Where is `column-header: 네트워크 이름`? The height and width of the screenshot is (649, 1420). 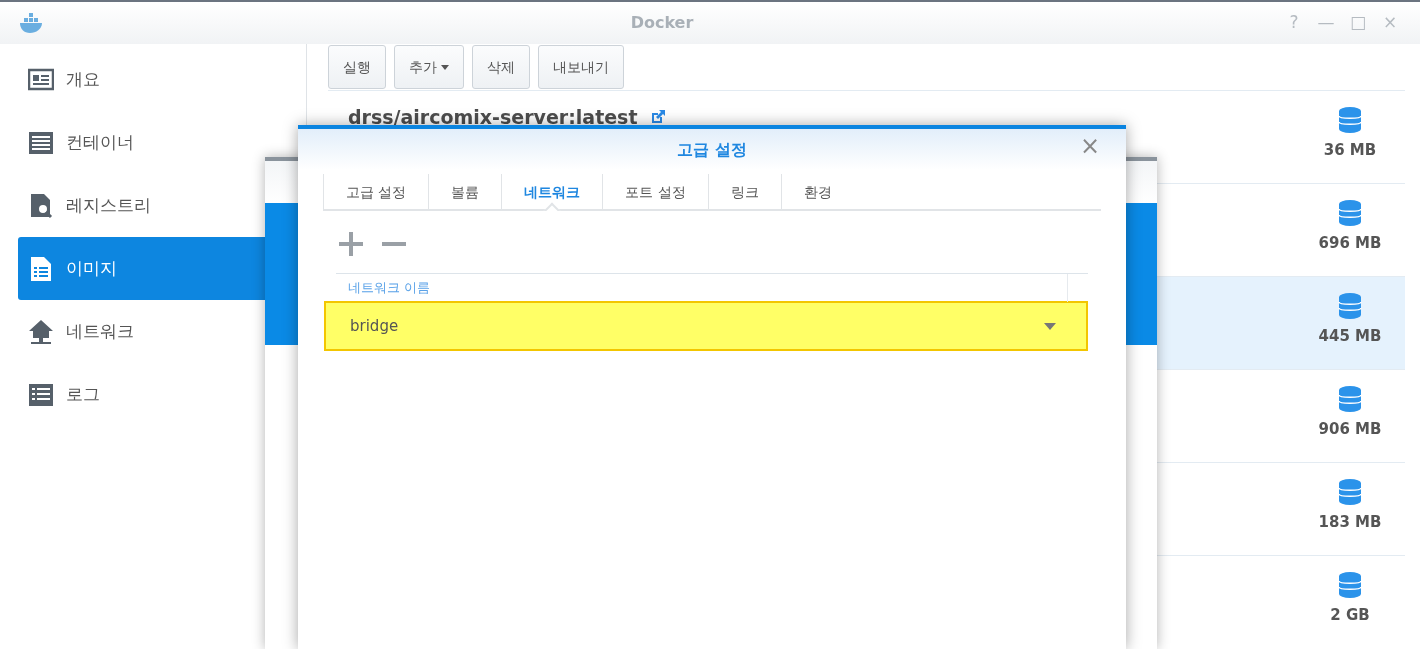 column-header: 네트워크 이름 is located at coordinates (389, 287).